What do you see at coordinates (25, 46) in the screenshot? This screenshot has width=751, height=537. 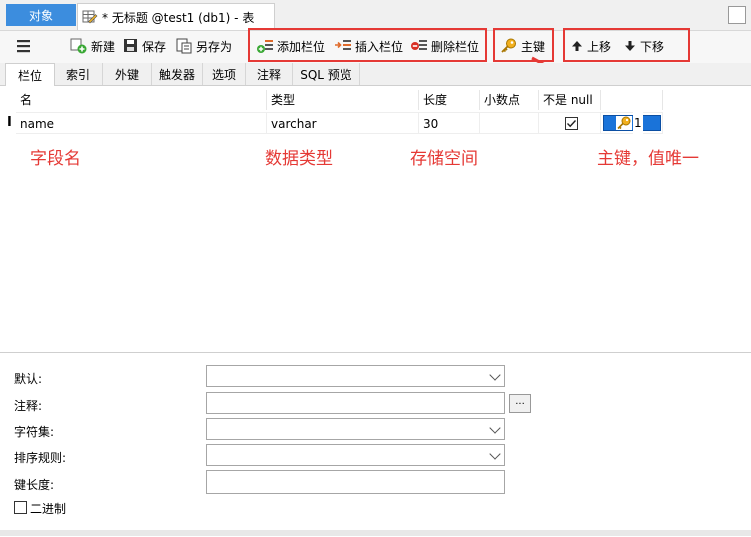 I see `menu-icon` at bounding box center [25, 46].